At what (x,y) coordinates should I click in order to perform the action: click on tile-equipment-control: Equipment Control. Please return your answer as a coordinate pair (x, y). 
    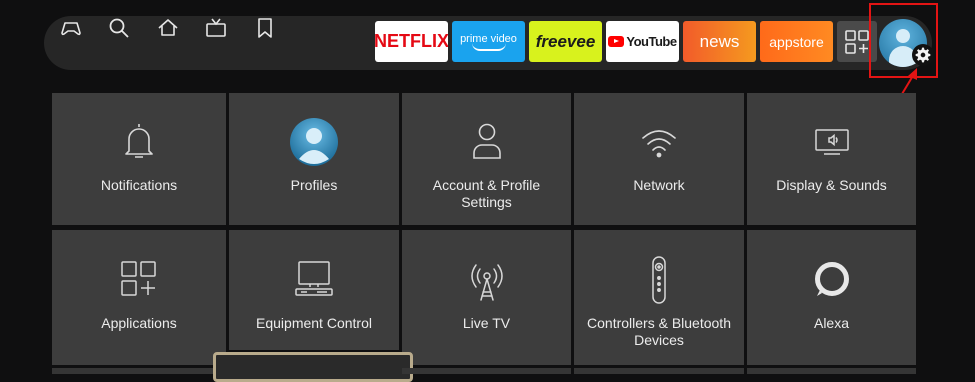
    Looking at the image, I should click on (314, 290).